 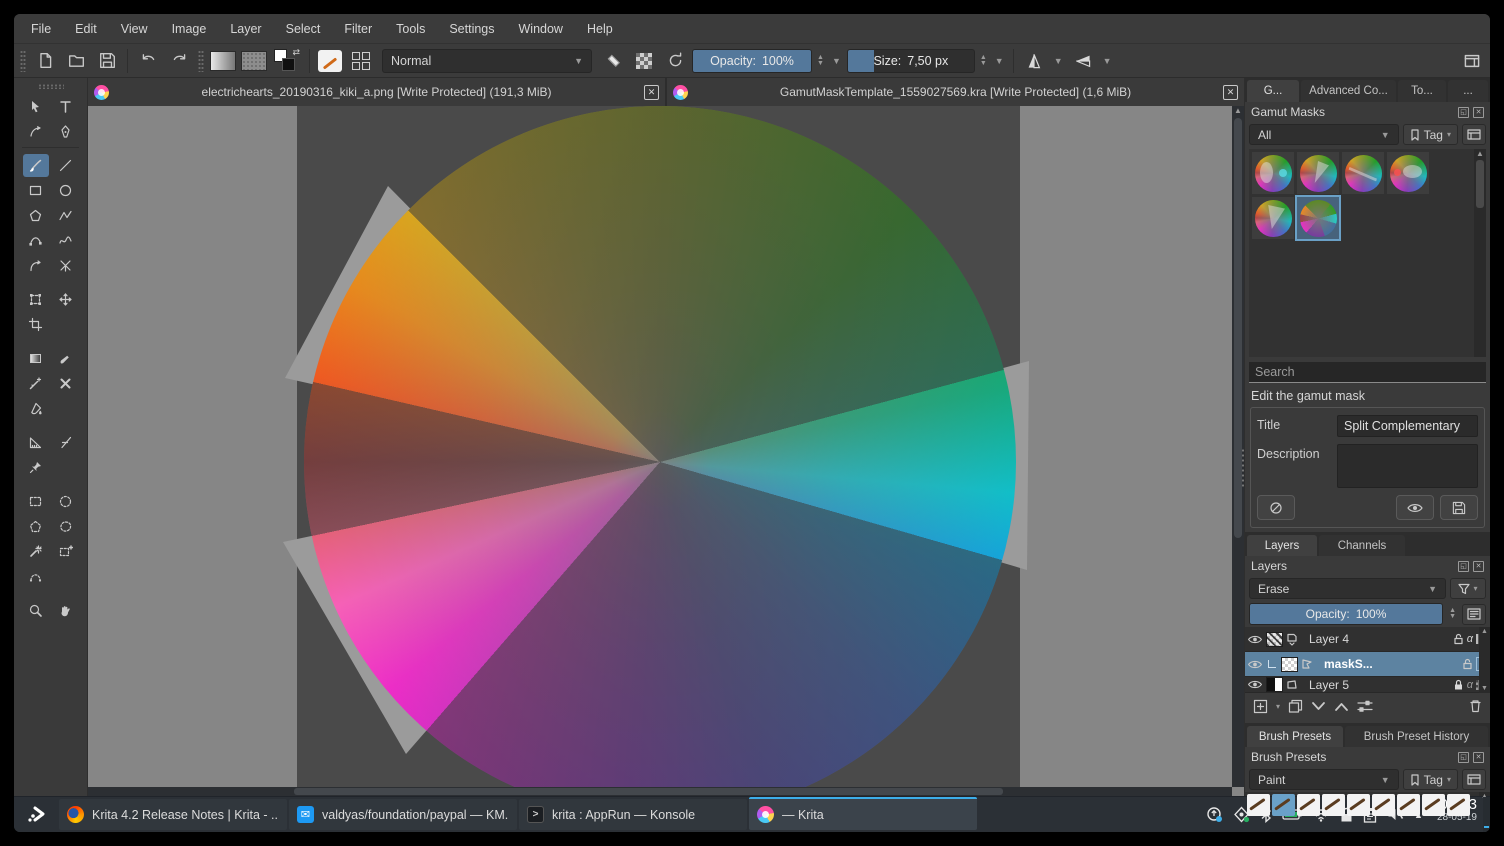 I want to click on tool-multibrush, so click(x=66, y=265).